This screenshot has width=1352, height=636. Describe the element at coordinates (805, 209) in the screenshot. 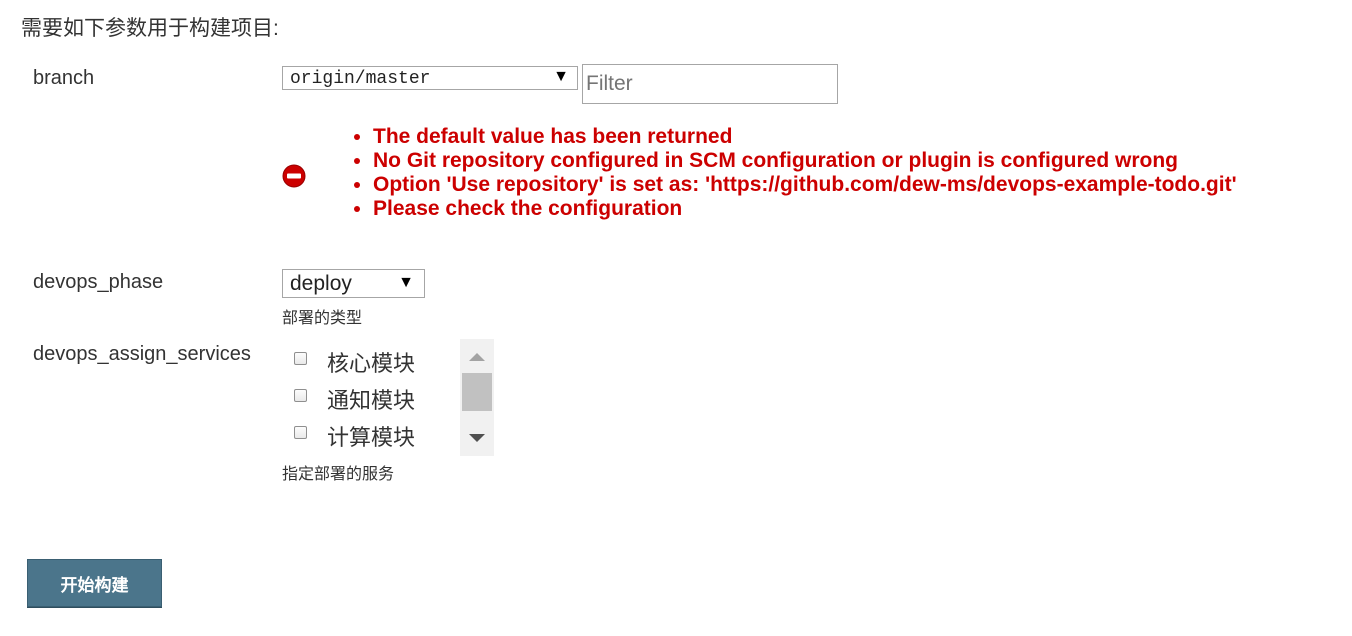

I see `error-message: Please check the configuration` at that location.